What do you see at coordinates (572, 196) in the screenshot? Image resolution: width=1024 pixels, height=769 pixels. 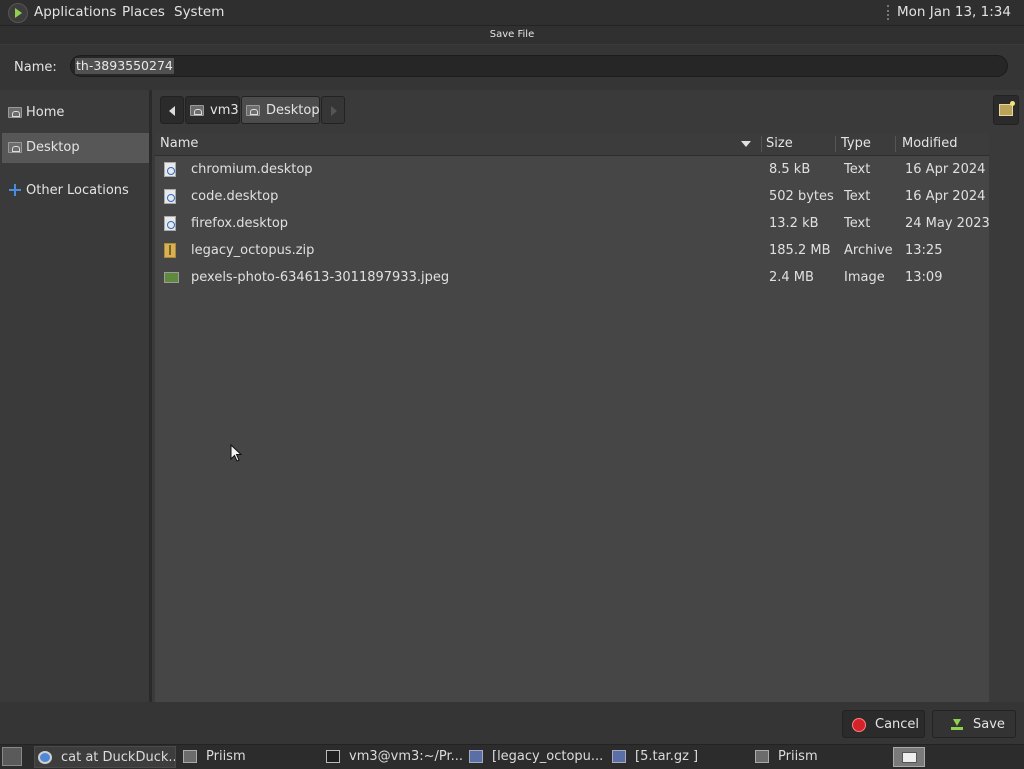 I see `file-row: code.desktop 502 bytes Text 16 Apr 2024` at bounding box center [572, 196].